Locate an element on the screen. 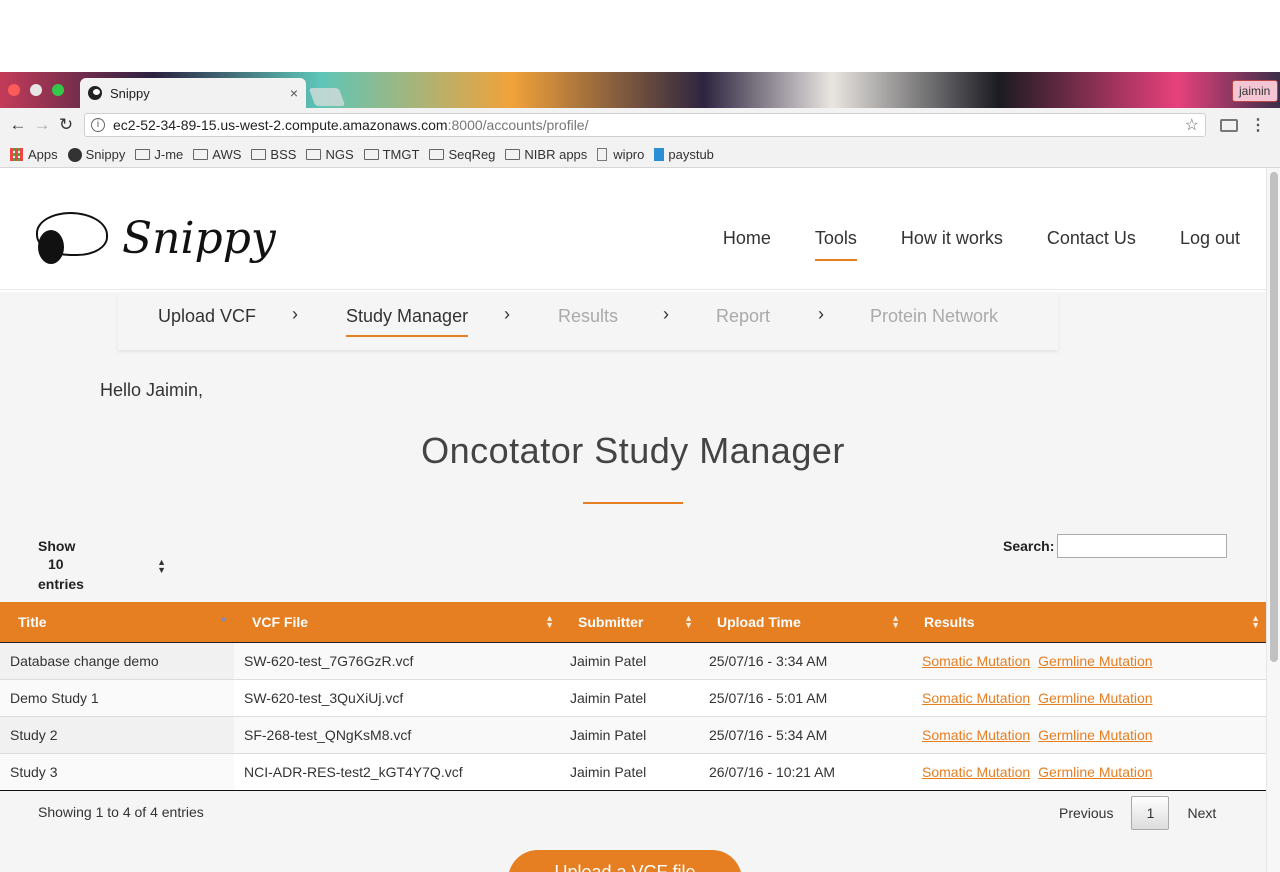 Image resolution: width=1280 pixels, height=872 pixels. header-label: VCF File is located at coordinates (280, 621).